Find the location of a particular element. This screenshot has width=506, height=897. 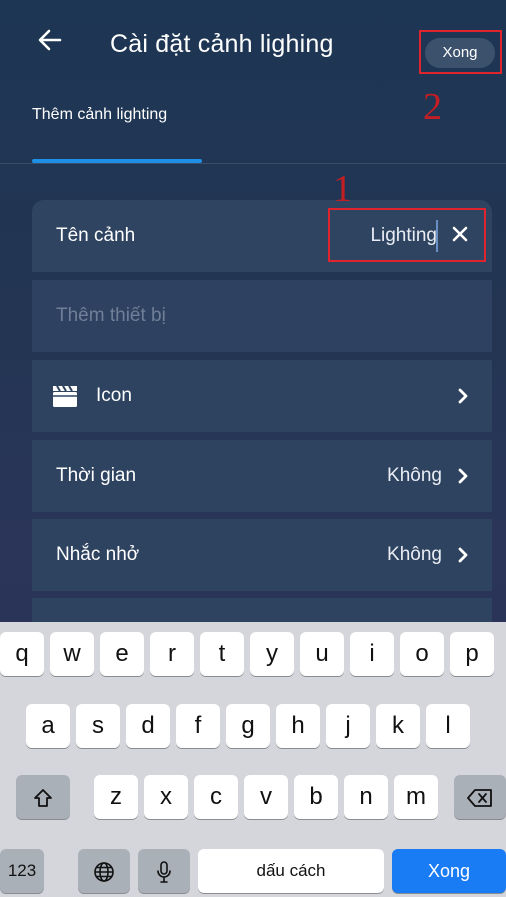

key-y: y is located at coordinates (272, 654).